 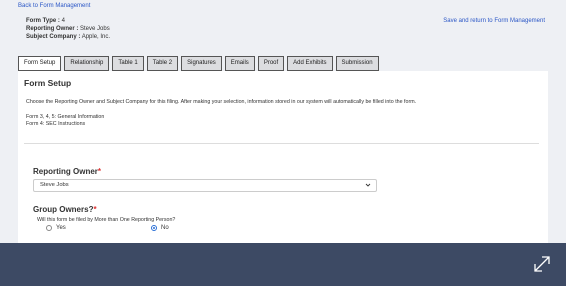 What do you see at coordinates (494, 21) in the screenshot?
I see `save-and-return-link: Save and return to Form Management` at bounding box center [494, 21].